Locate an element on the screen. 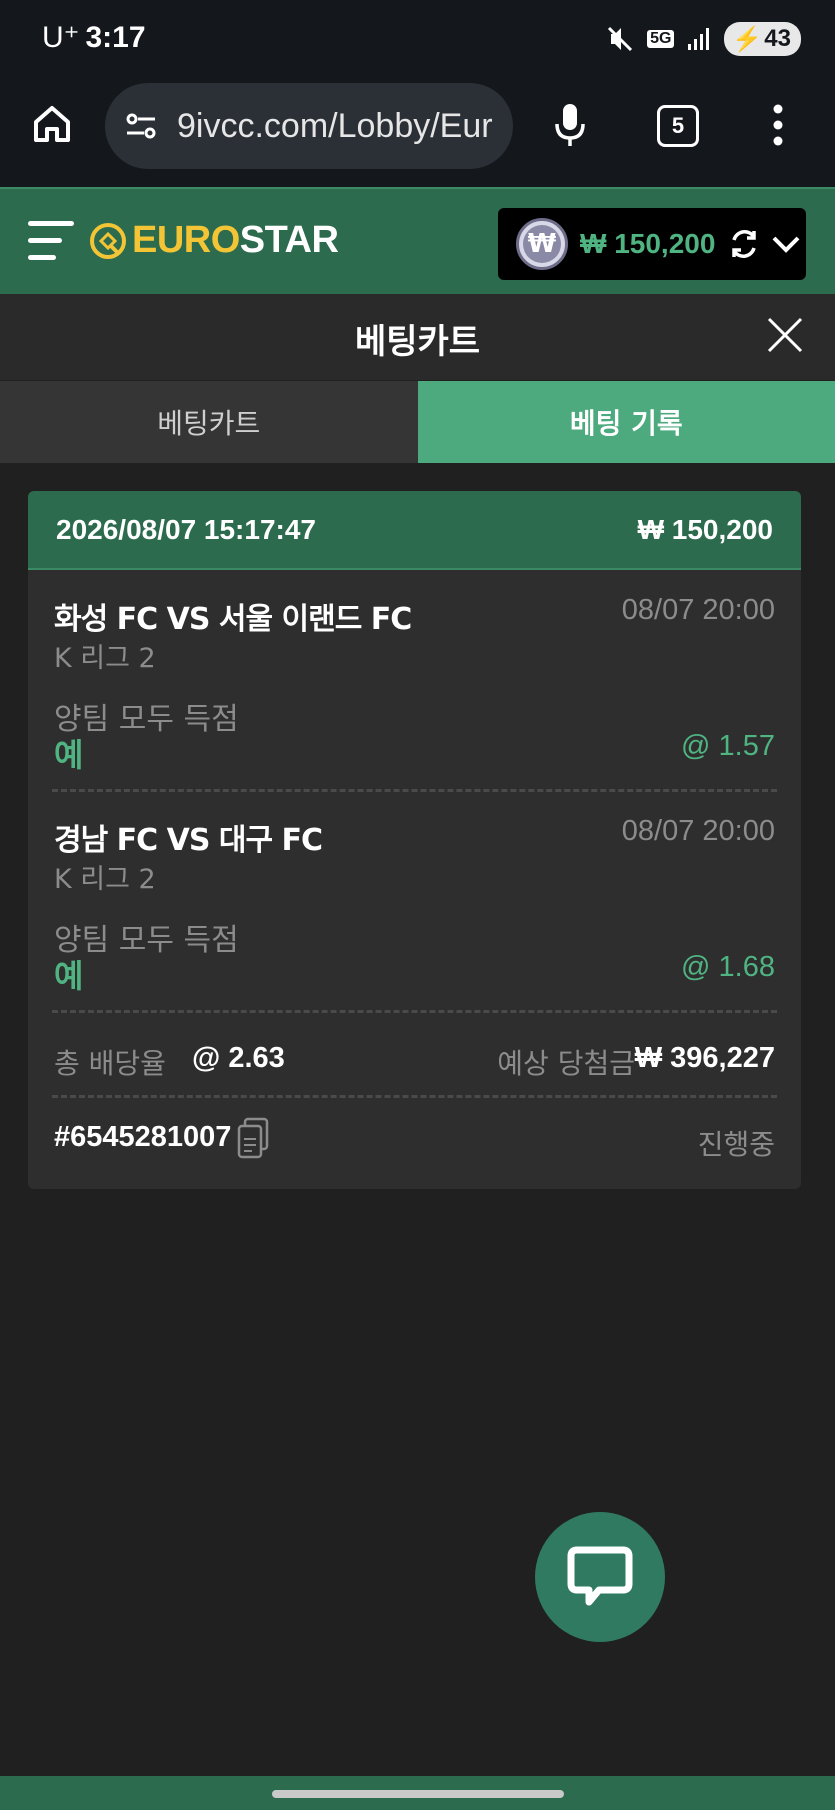  url-text: 9ivcc.com/Lobby/Eur is located at coordinates (342, 126).